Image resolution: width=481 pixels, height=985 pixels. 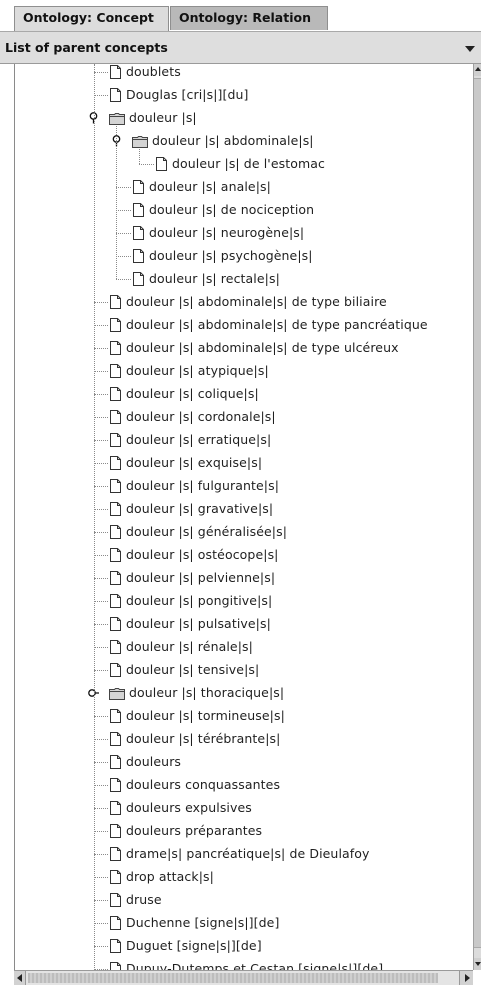 I want to click on tree-row: douleur |s| pulsative|s|, so click(x=242, y=624).